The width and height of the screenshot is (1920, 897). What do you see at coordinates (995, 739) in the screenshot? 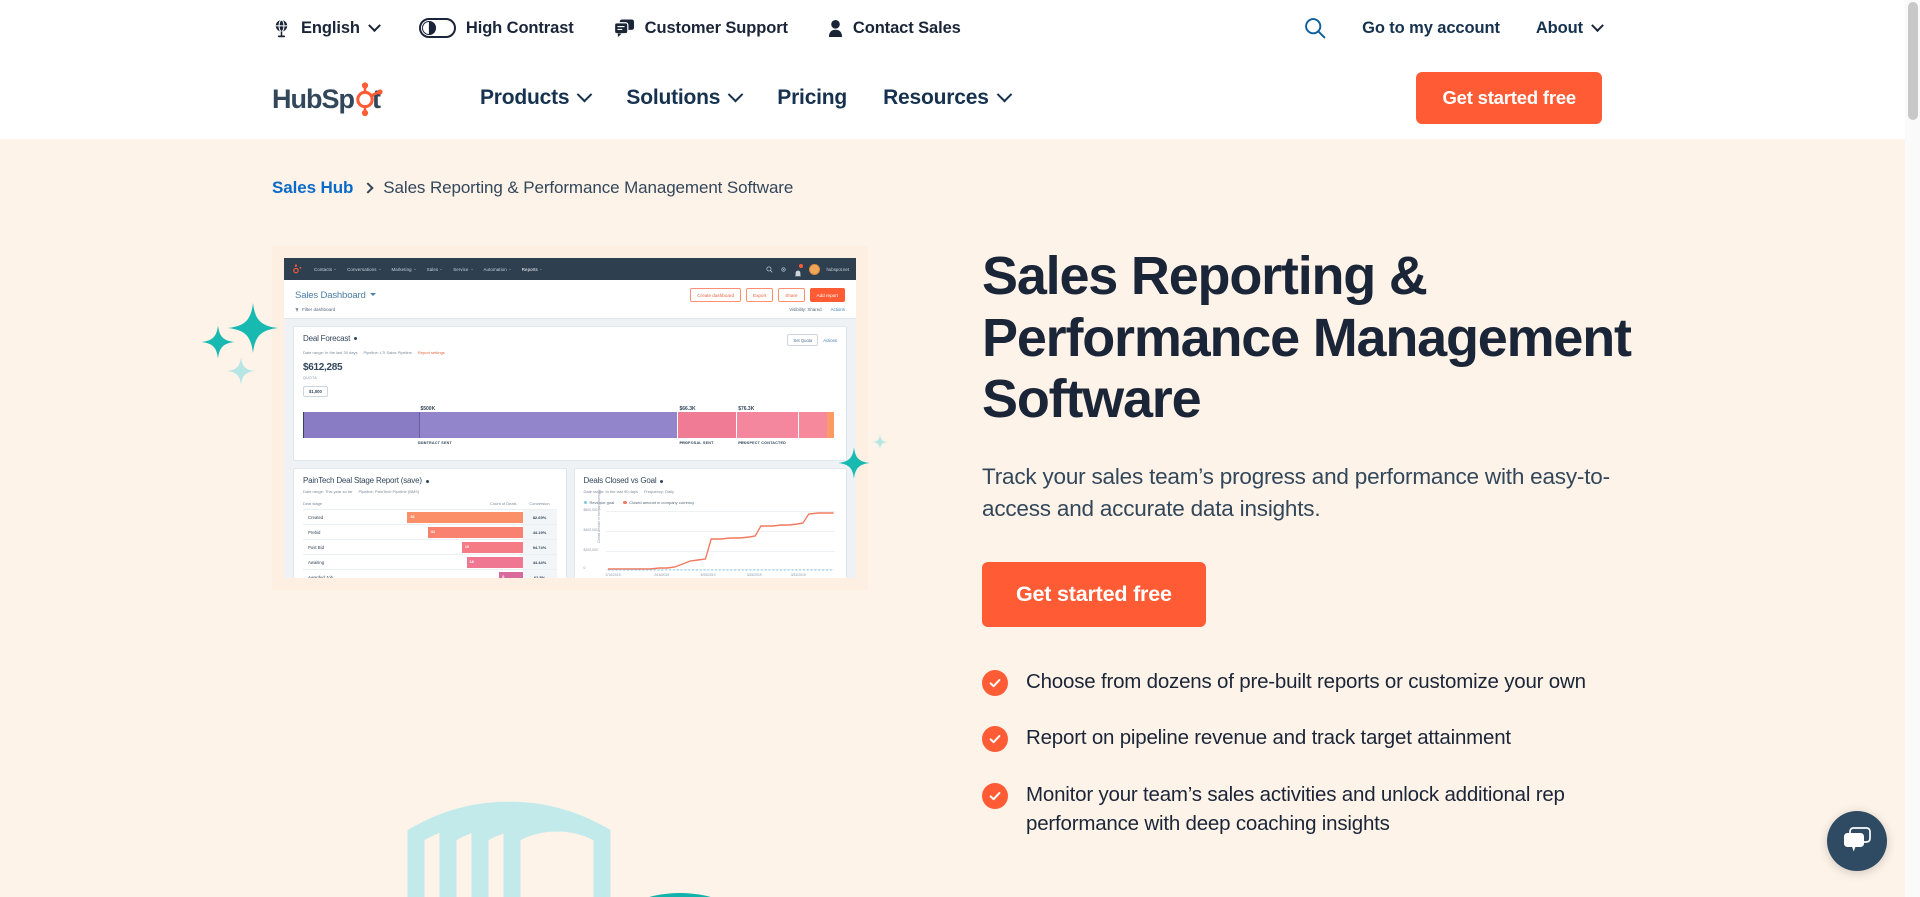
I see `check-circle-icon` at bounding box center [995, 739].